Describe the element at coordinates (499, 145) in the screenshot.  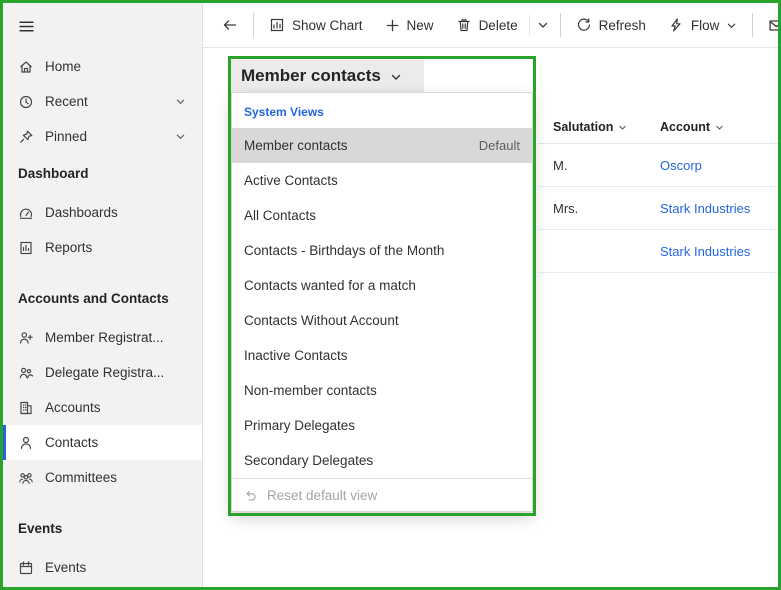
I see `default-badge: Default` at that location.